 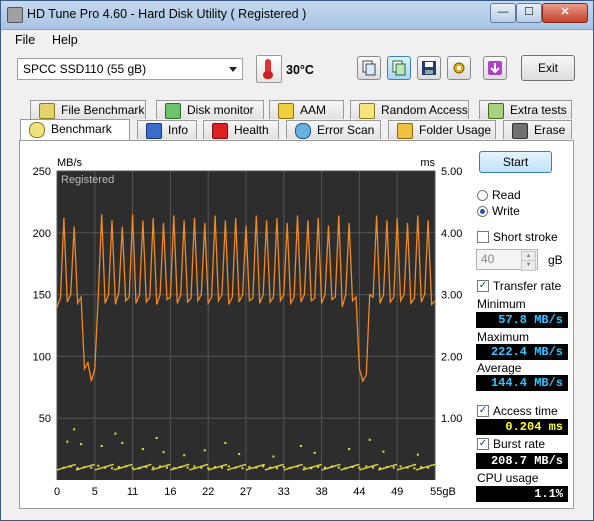 I want to click on minimum-value: 57.8 MB/s, so click(x=522, y=320).